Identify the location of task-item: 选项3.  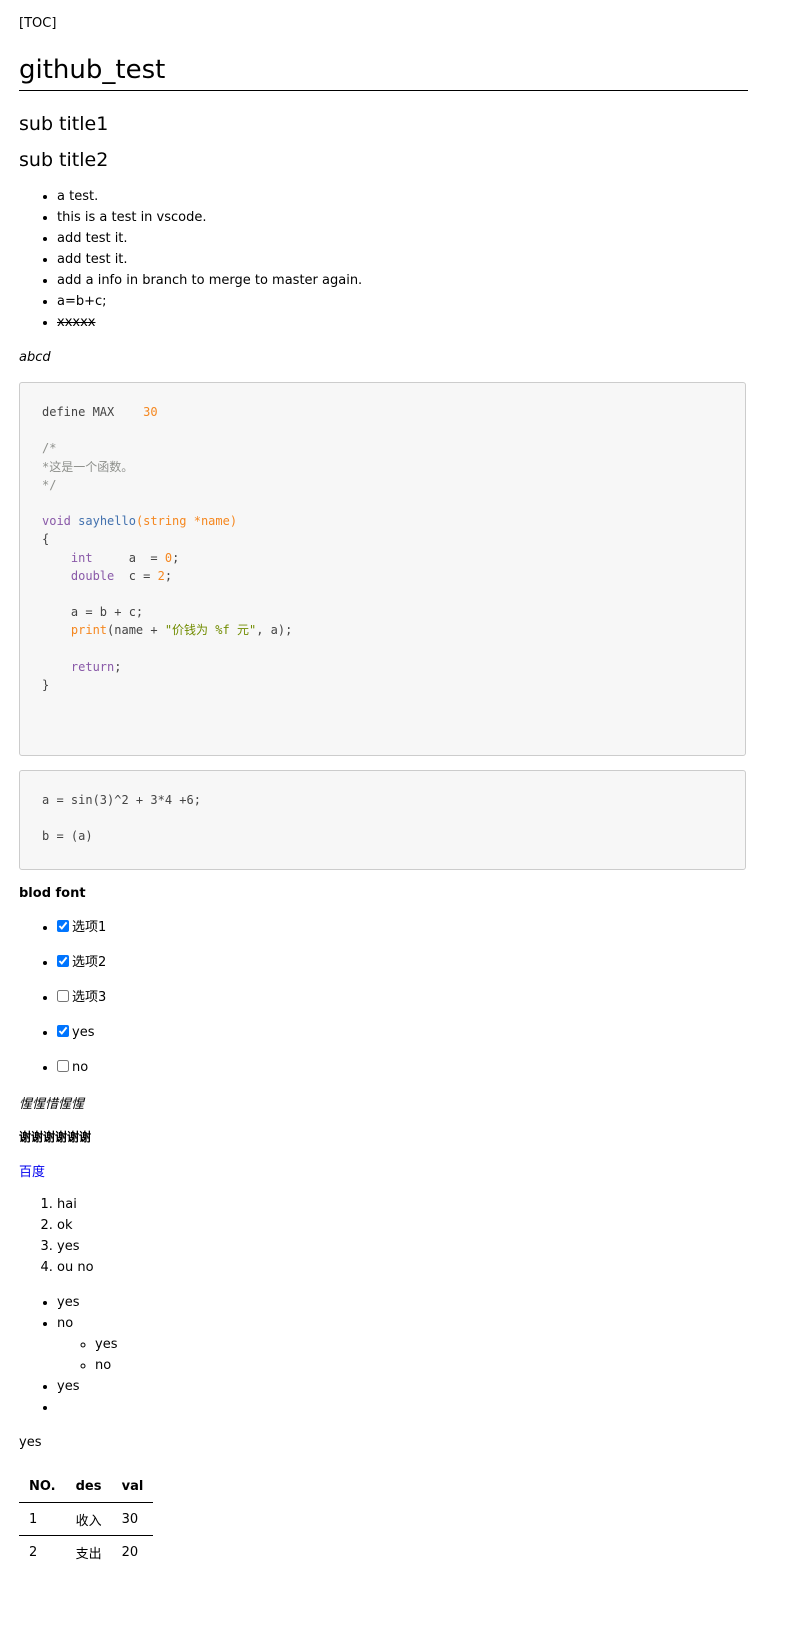
(81, 997).